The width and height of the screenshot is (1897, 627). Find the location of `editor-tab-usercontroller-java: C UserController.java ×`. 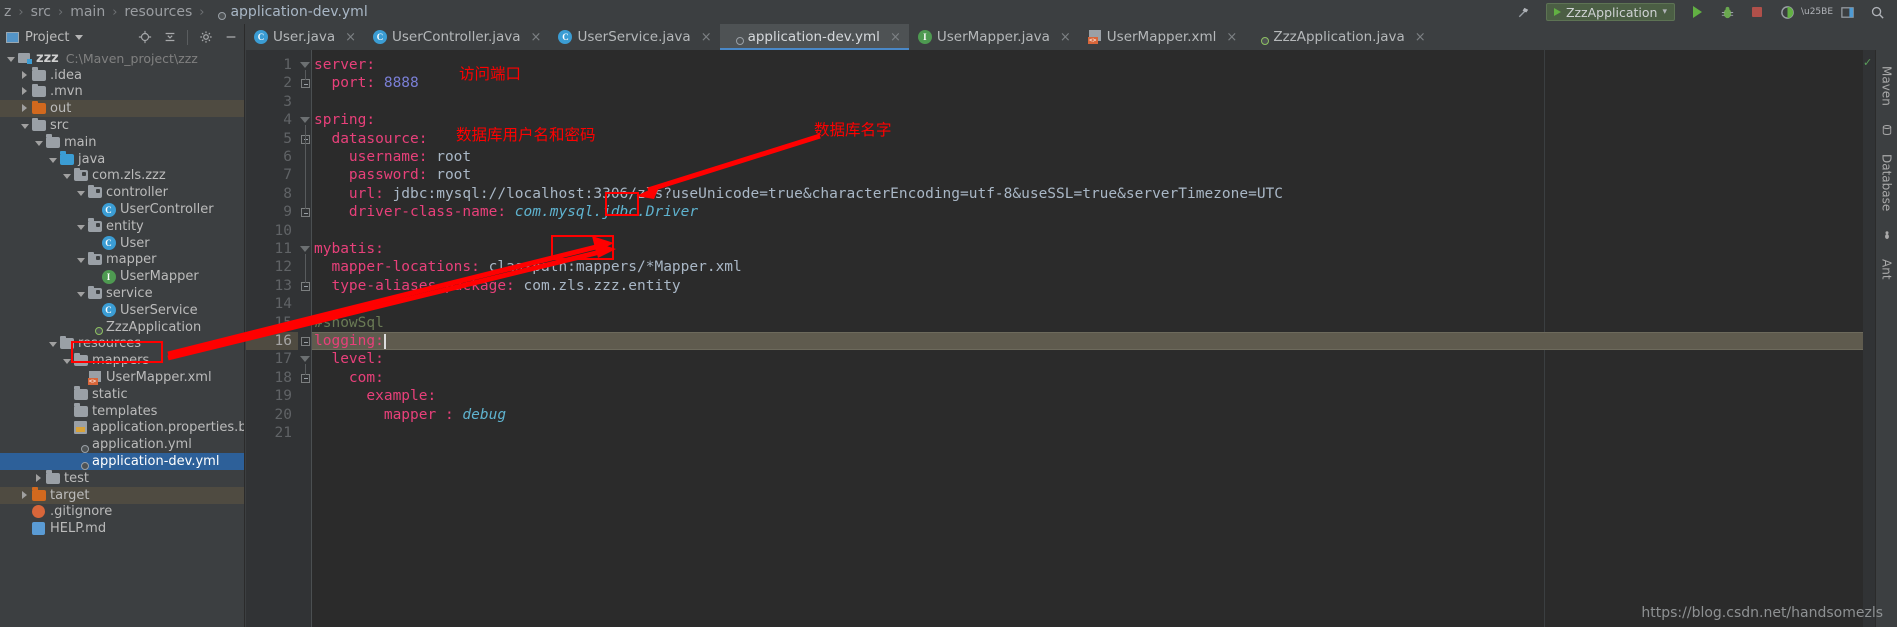

editor-tab-usercontroller-java: C UserController.java × is located at coordinates (456, 37).